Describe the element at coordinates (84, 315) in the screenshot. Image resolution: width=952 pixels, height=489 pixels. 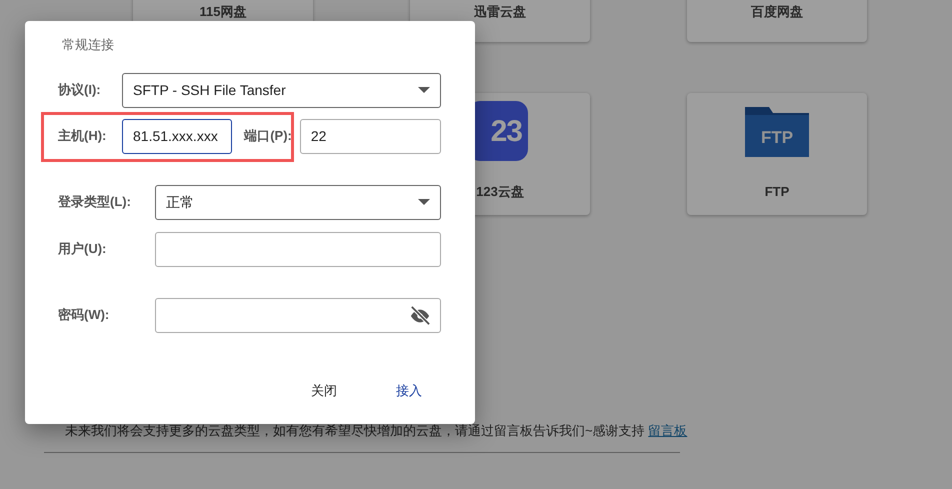
I see `field-label: 密码(W):` at that location.